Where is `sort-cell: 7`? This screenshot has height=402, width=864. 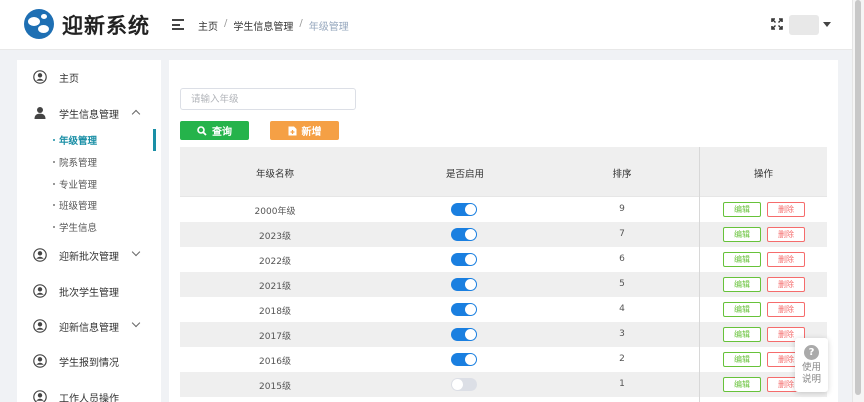 sort-cell: 7 is located at coordinates (622, 234).